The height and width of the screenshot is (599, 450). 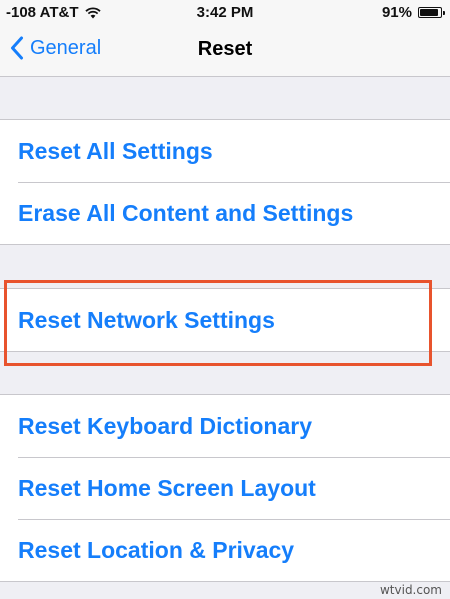 What do you see at coordinates (225, 426) in the screenshot?
I see `reset-keyboard-dictionary-row: Reset Keyboard Dictionary` at bounding box center [225, 426].